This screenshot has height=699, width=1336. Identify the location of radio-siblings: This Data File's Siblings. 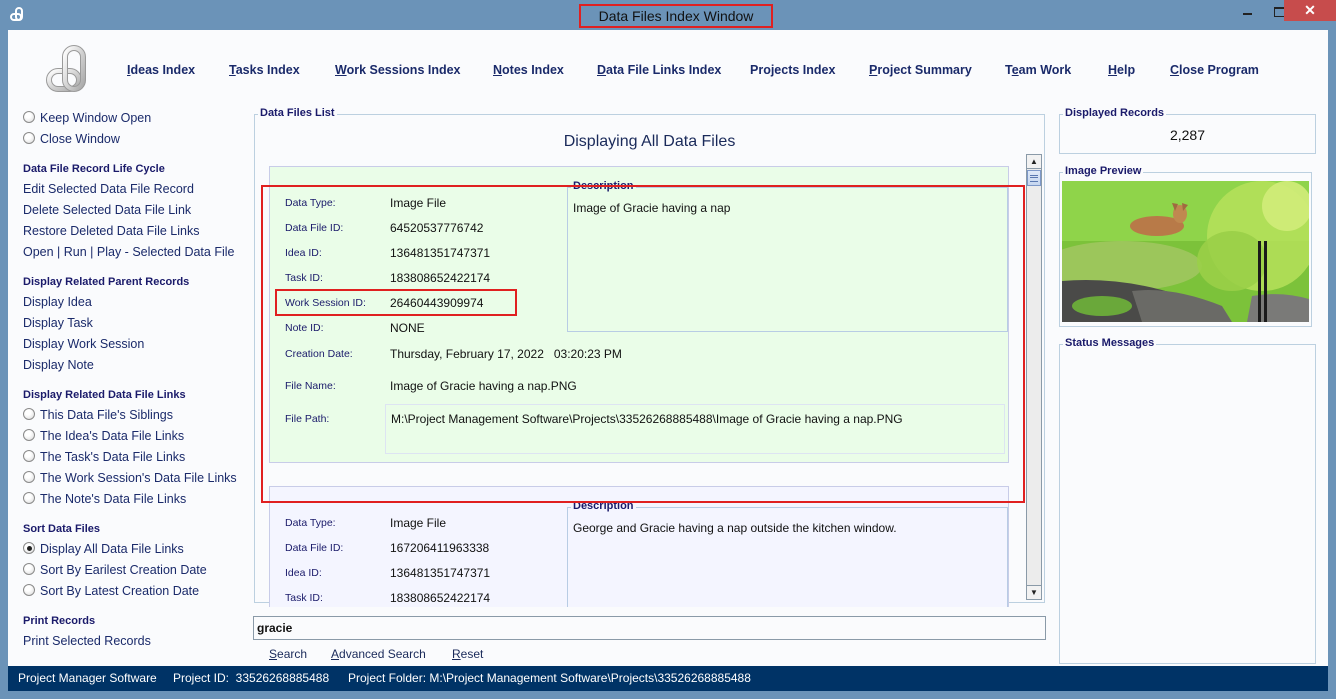
(98, 415).